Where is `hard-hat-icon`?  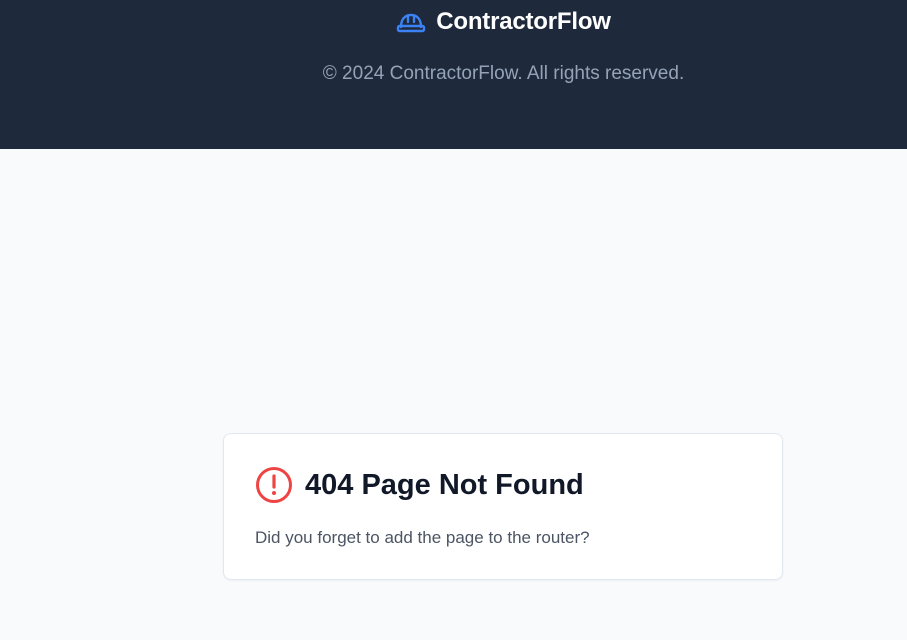
hard-hat-icon is located at coordinates (411, 22).